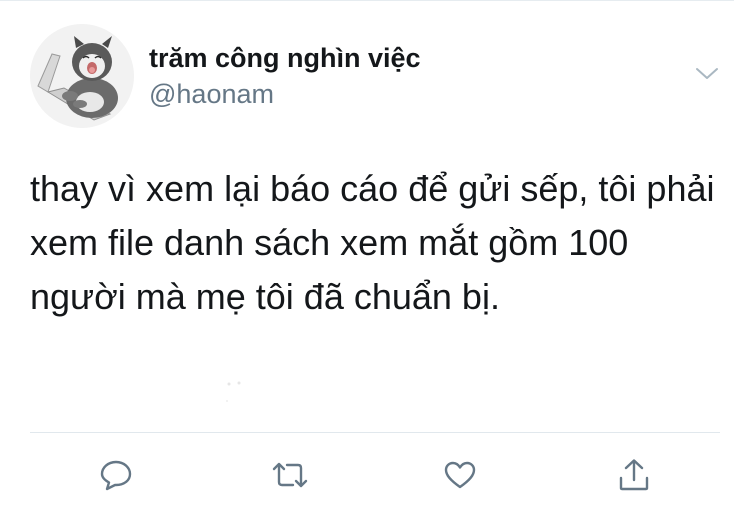 The image size is (734, 517). I want to click on avatar, so click(82, 76).